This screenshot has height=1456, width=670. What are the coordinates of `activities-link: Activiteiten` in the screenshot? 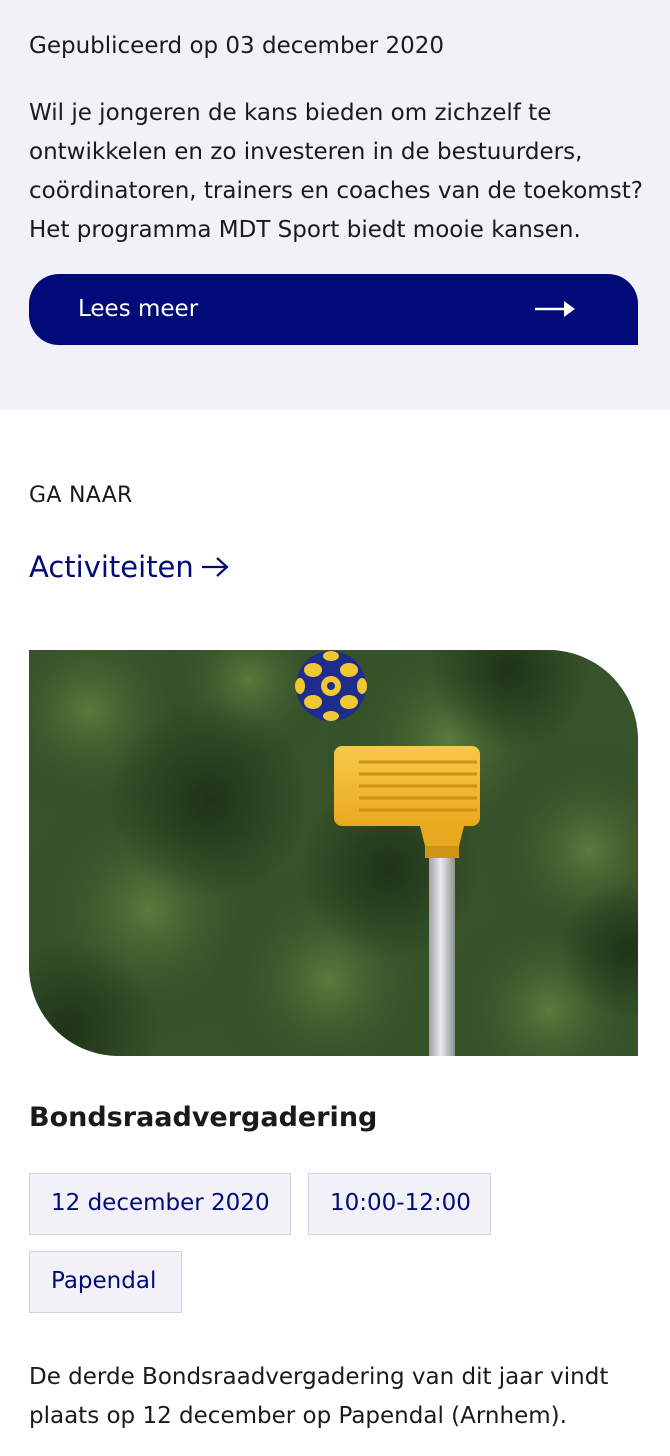 It's located at (129, 567).